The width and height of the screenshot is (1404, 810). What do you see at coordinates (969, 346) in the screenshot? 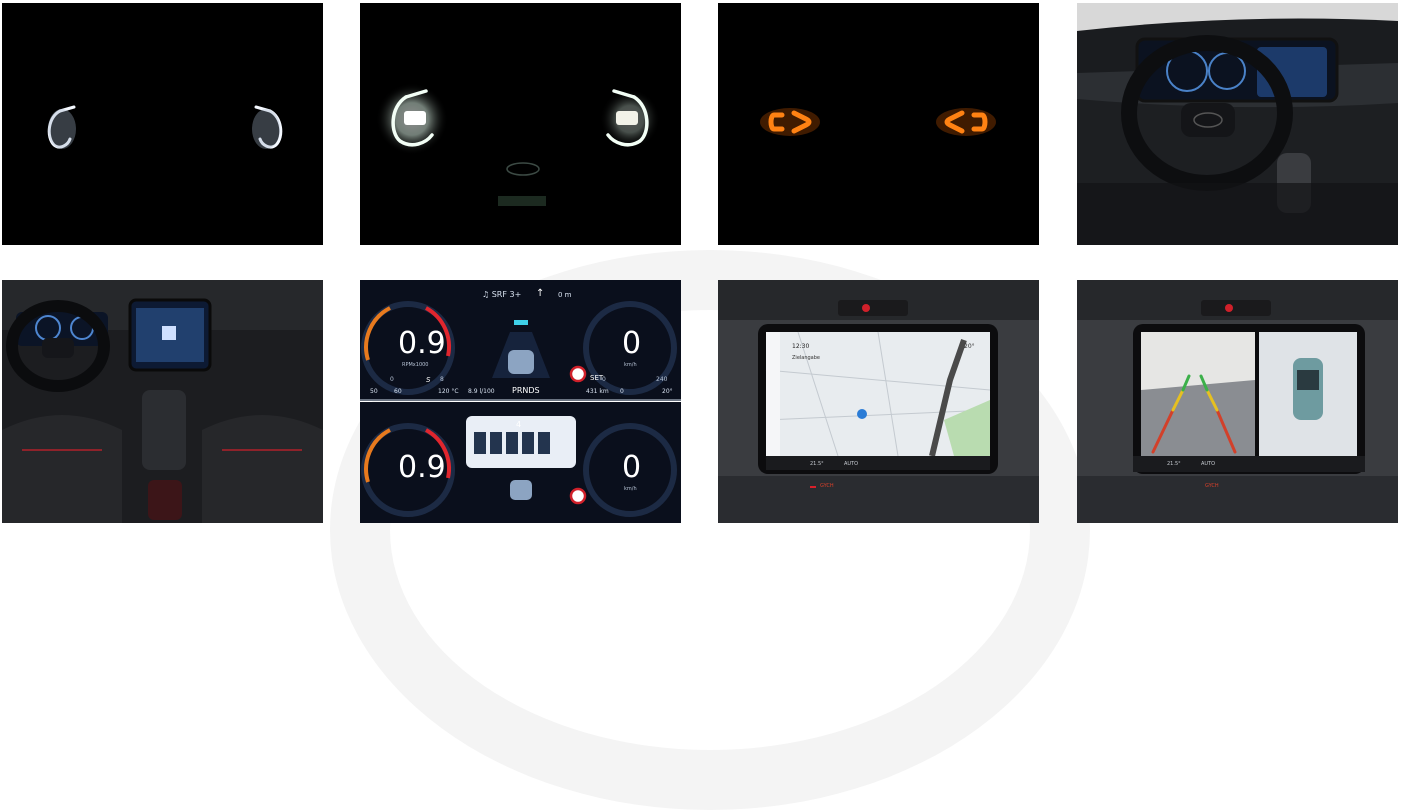
I see `nav-temp: 20°` at bounding box center [969, 346].